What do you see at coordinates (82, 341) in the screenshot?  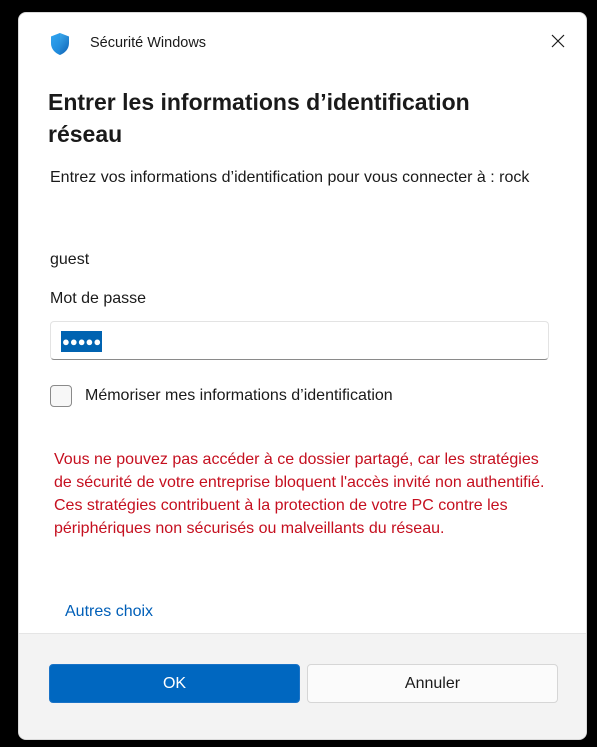 I see `password-value: ●●●●●` at bounding box center [82, 341].